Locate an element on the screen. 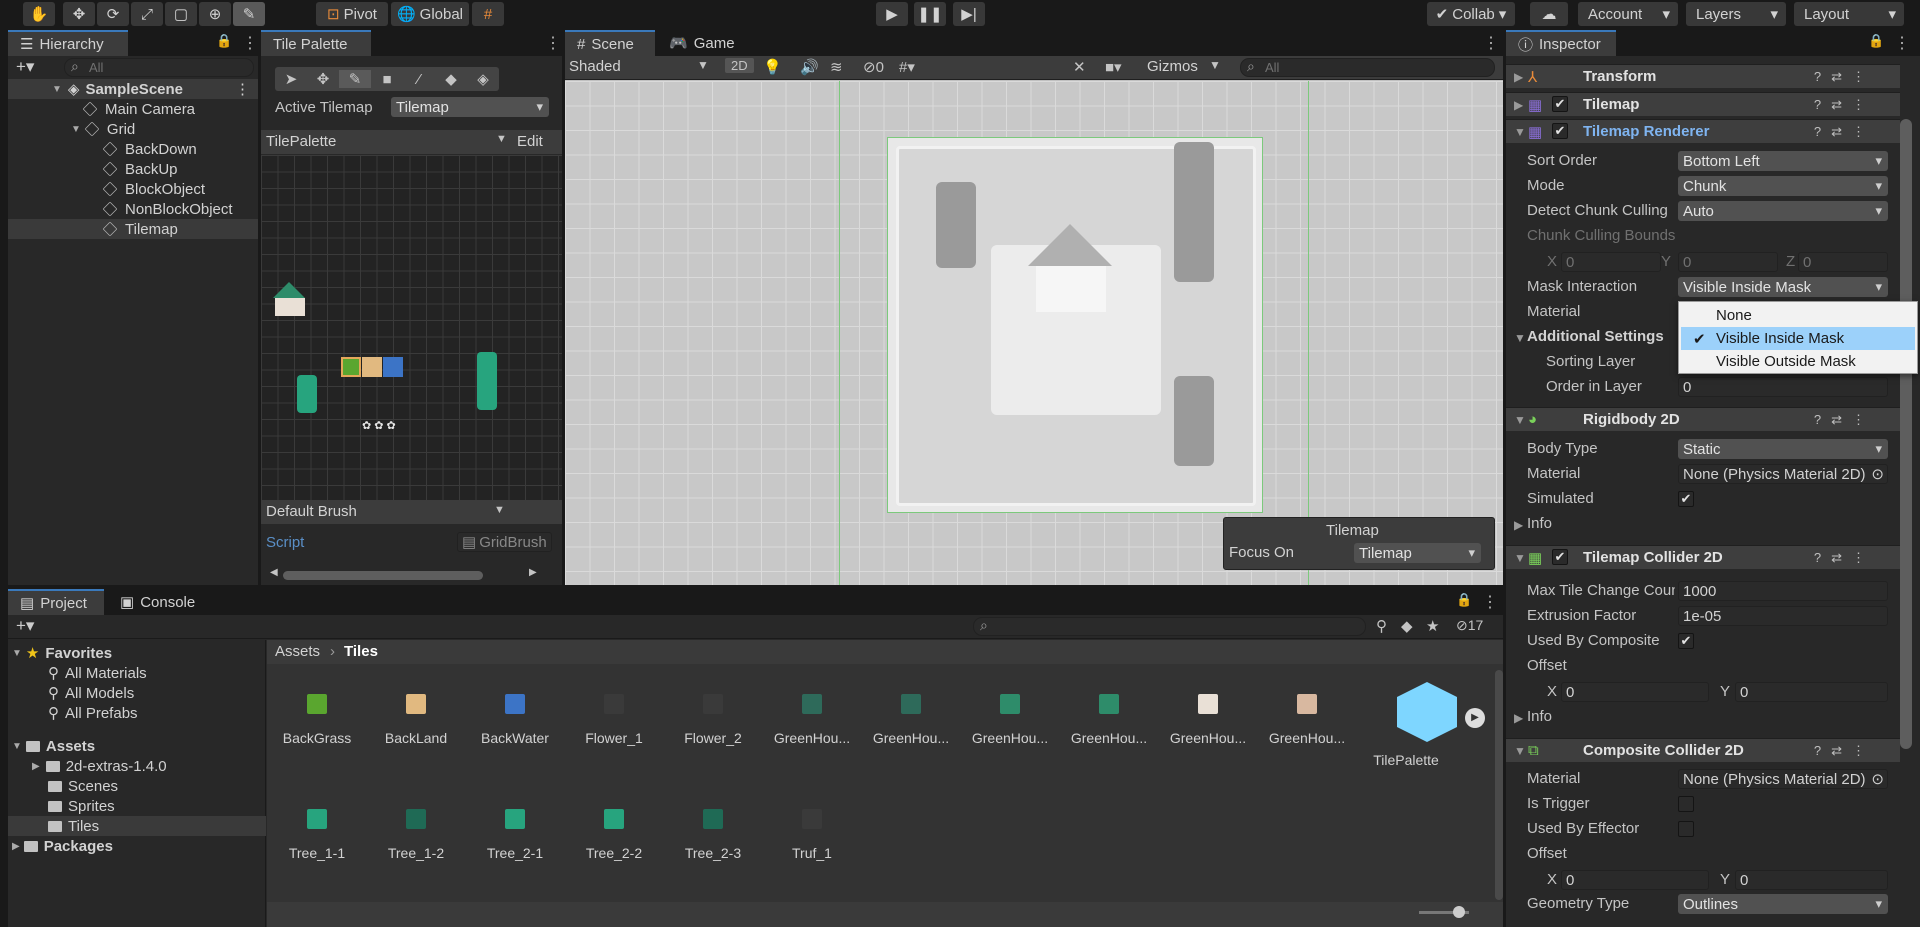 The image size is (1920, 927). is-trigger-checkbox is located at coordinates (1686, 804).